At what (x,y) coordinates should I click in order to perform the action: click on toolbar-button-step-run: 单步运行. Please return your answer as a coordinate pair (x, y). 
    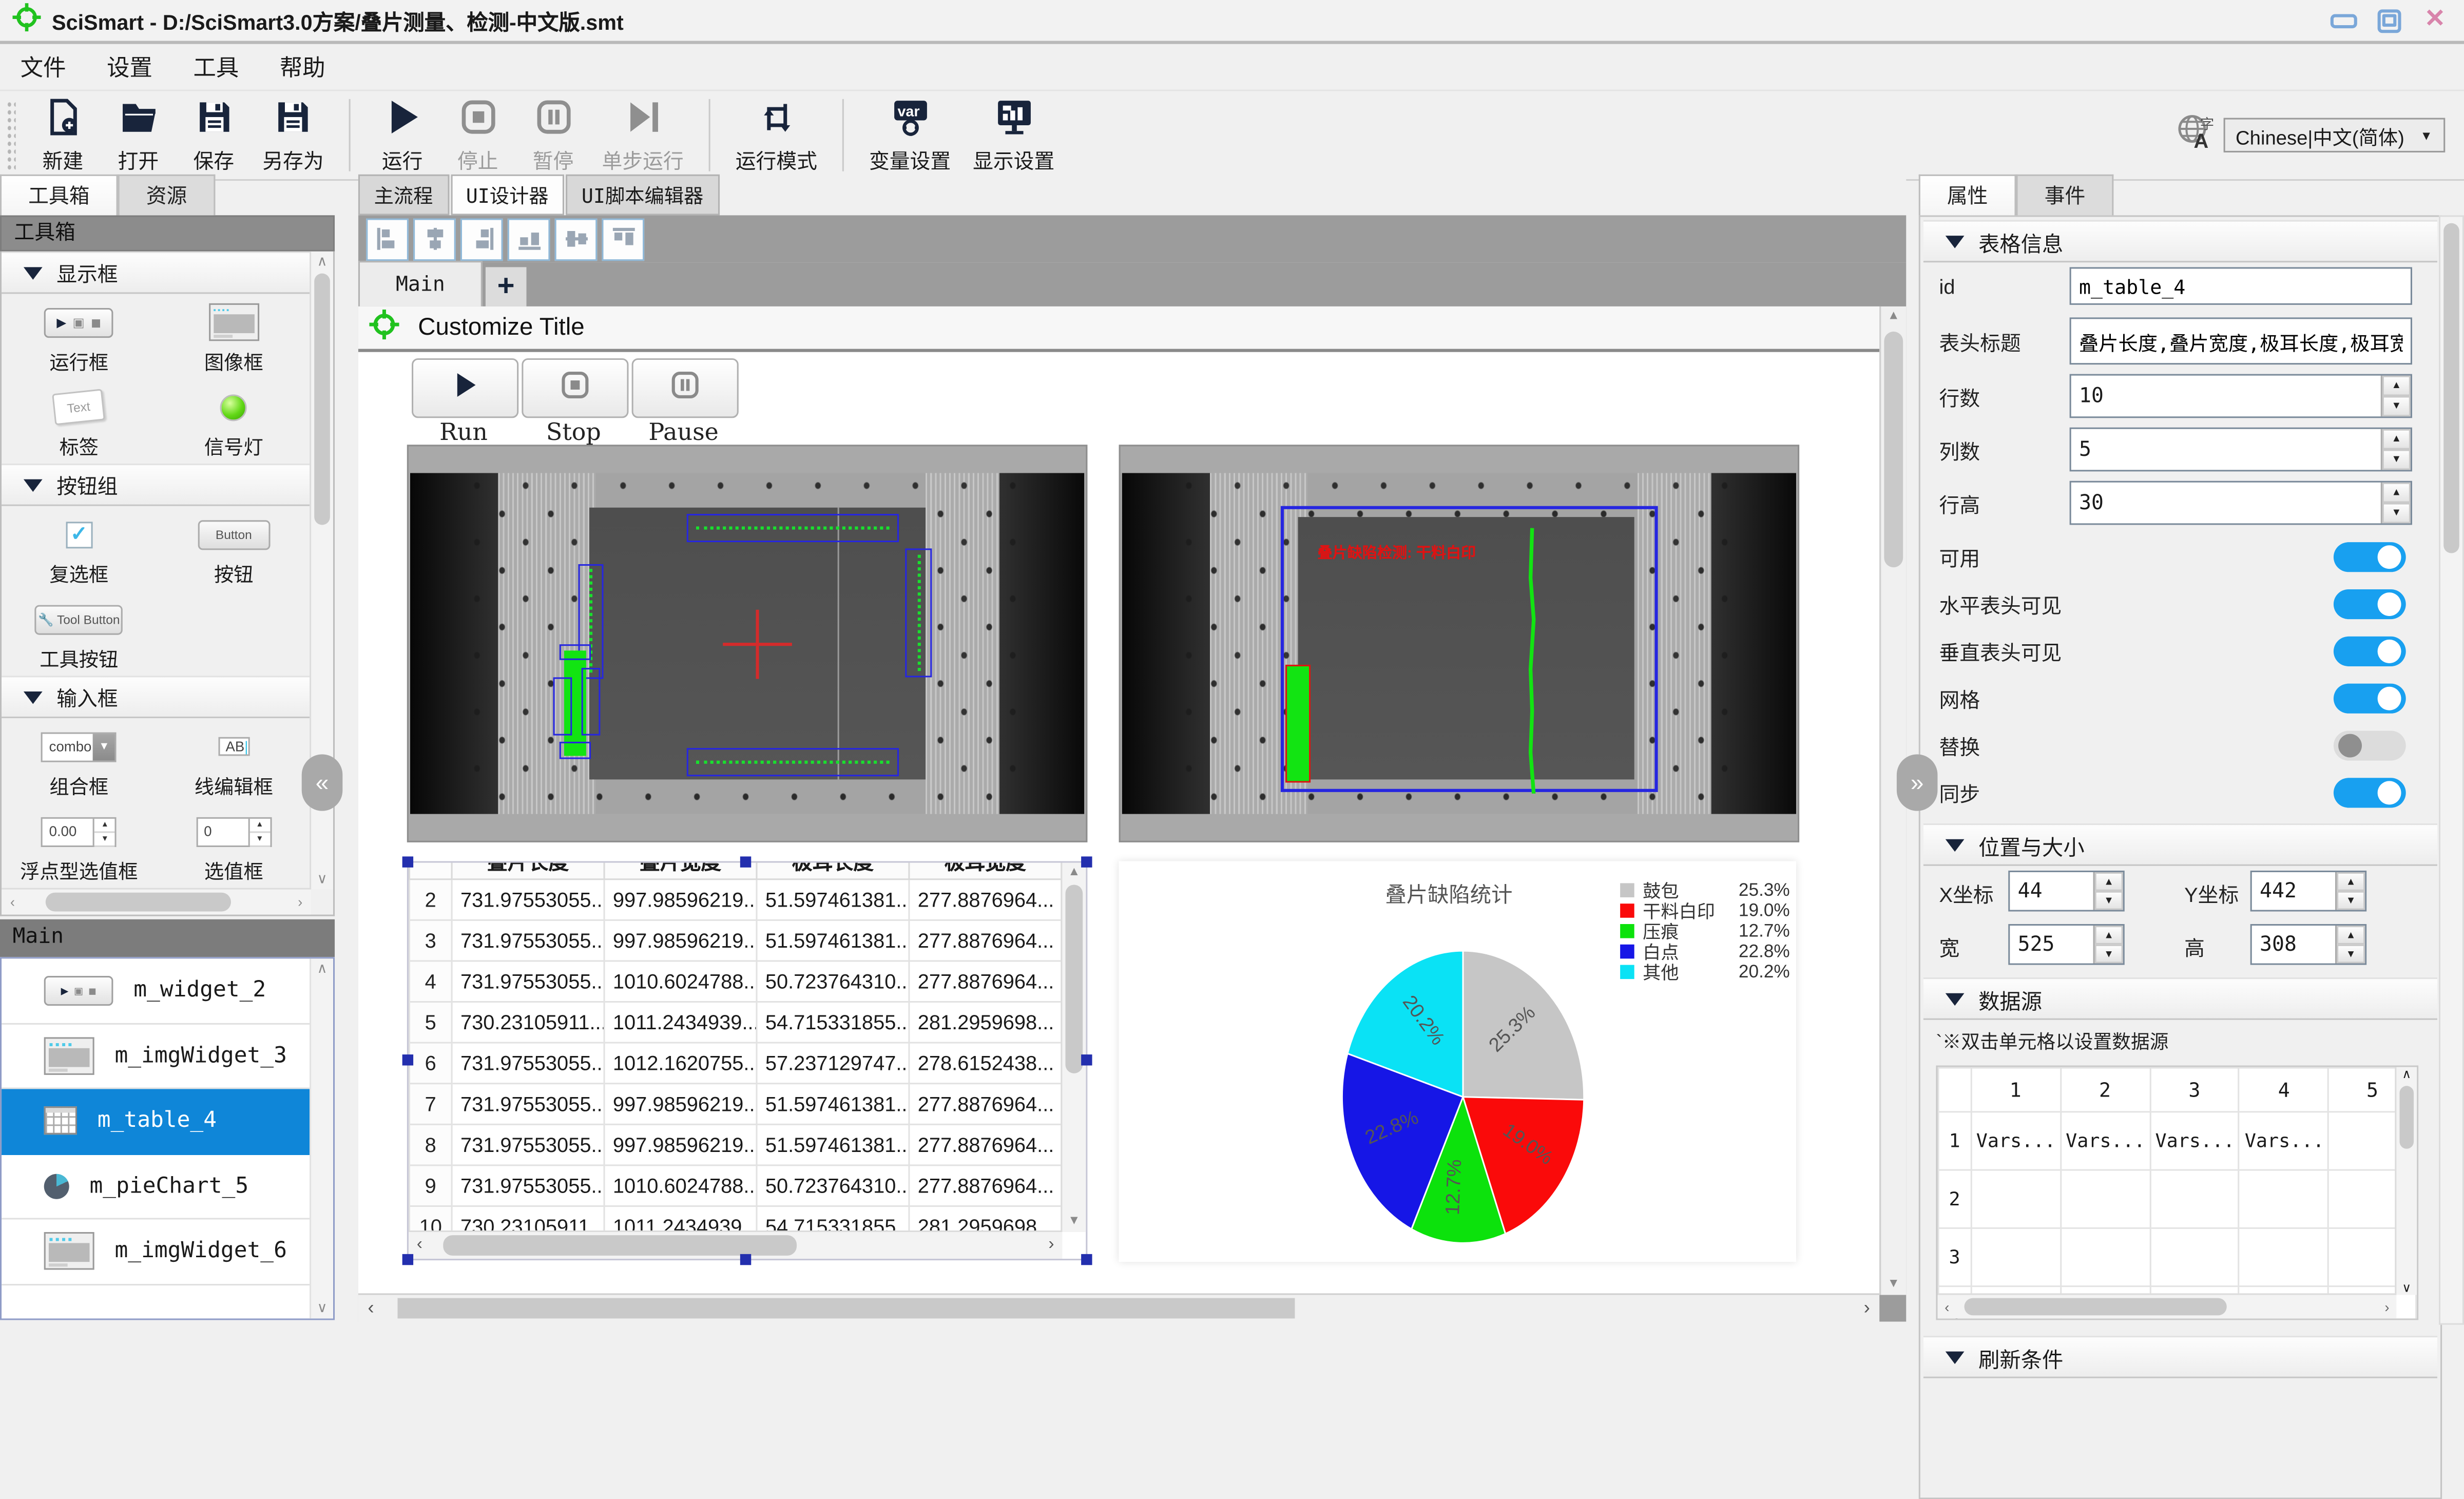
    Looking at the image, I should click on (643, 136).